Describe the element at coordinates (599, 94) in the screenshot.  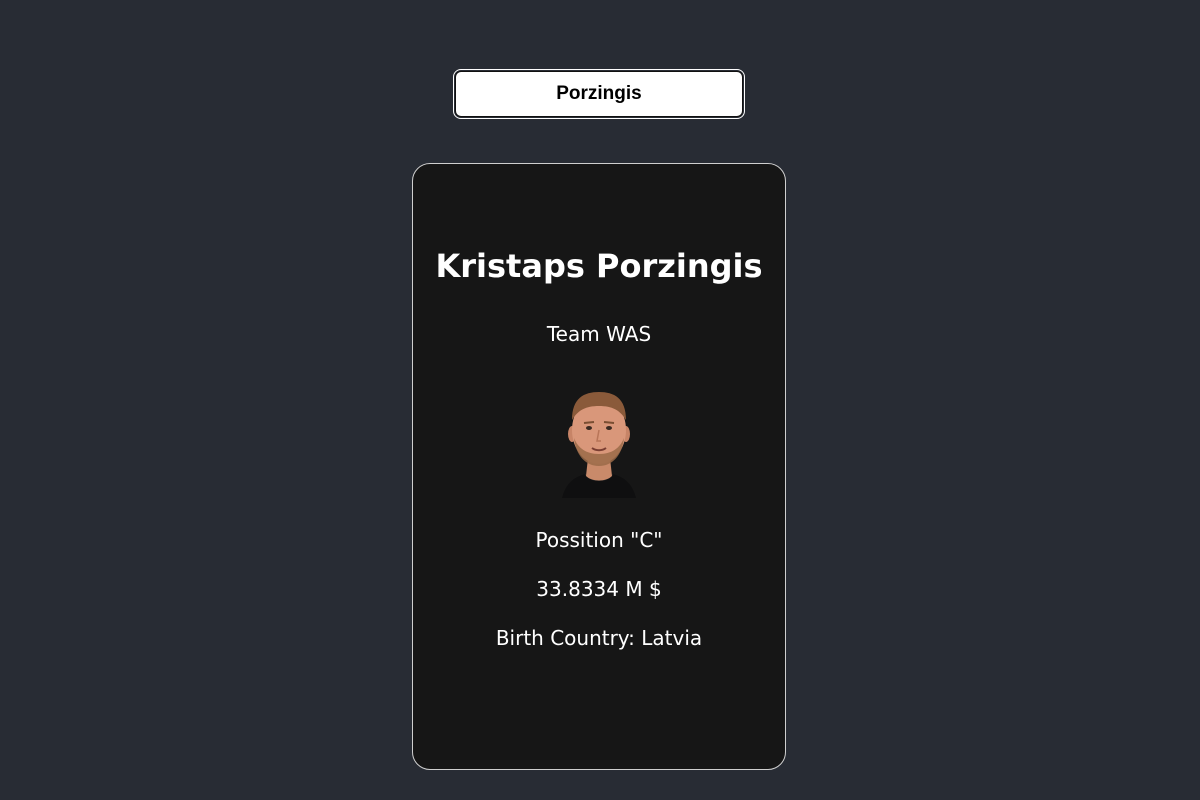
I see `player-search-input` at that location.